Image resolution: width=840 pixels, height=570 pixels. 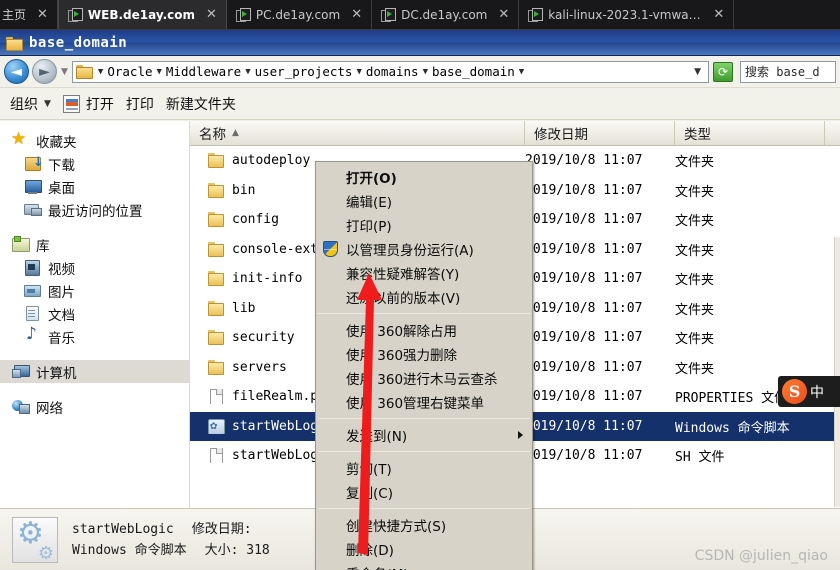 I want to click on menu-item-360-manage-context-menu: 使用 360管理右键菜单, so click(x=424, y=402).